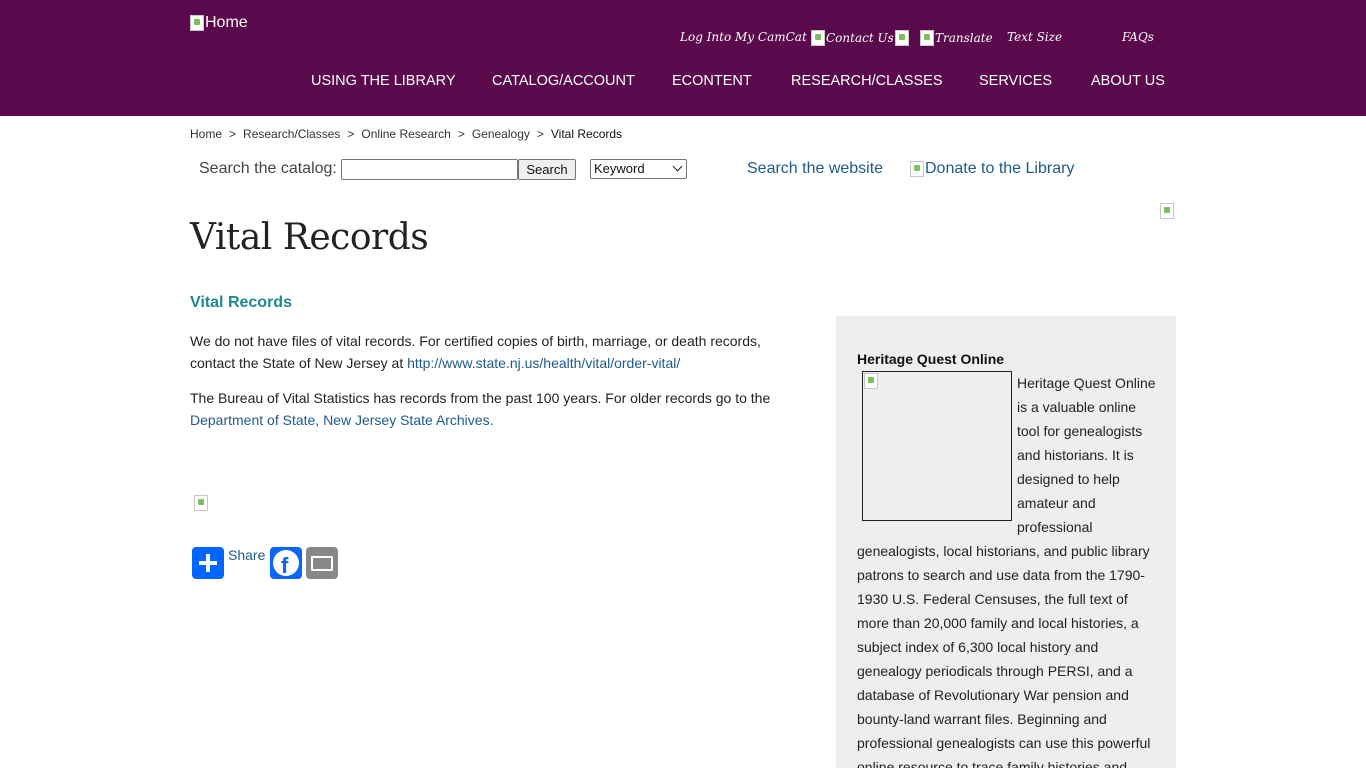 The width and height of the screenshot is (1366, 768). What do you see at coordinates (547, 169) in the screenshot?
I see `catalog-search-button: Search` at bounding box center [547, 169].